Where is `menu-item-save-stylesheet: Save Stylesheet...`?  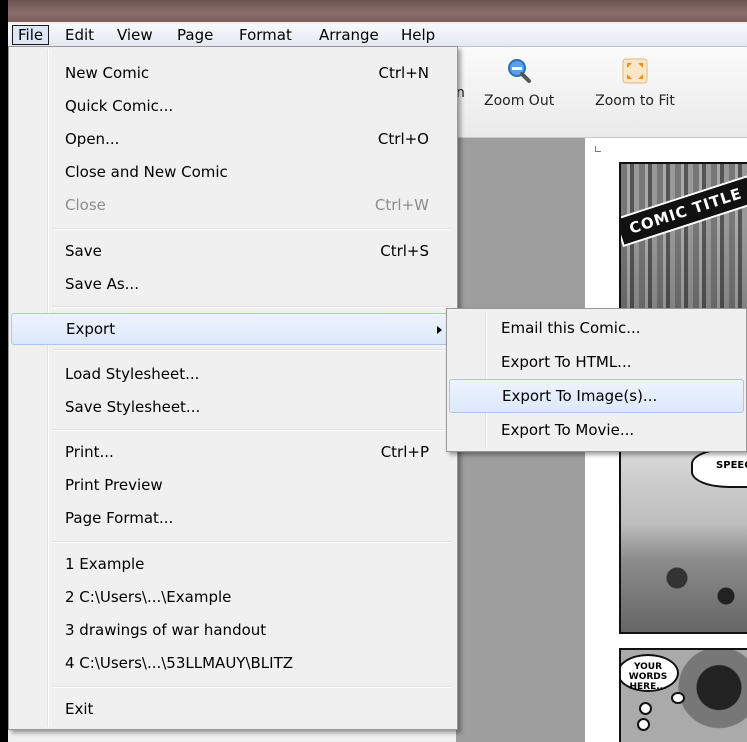
menu-item-save-stylesheet: Save Stylesheet... is located at coordinates (232, 407).